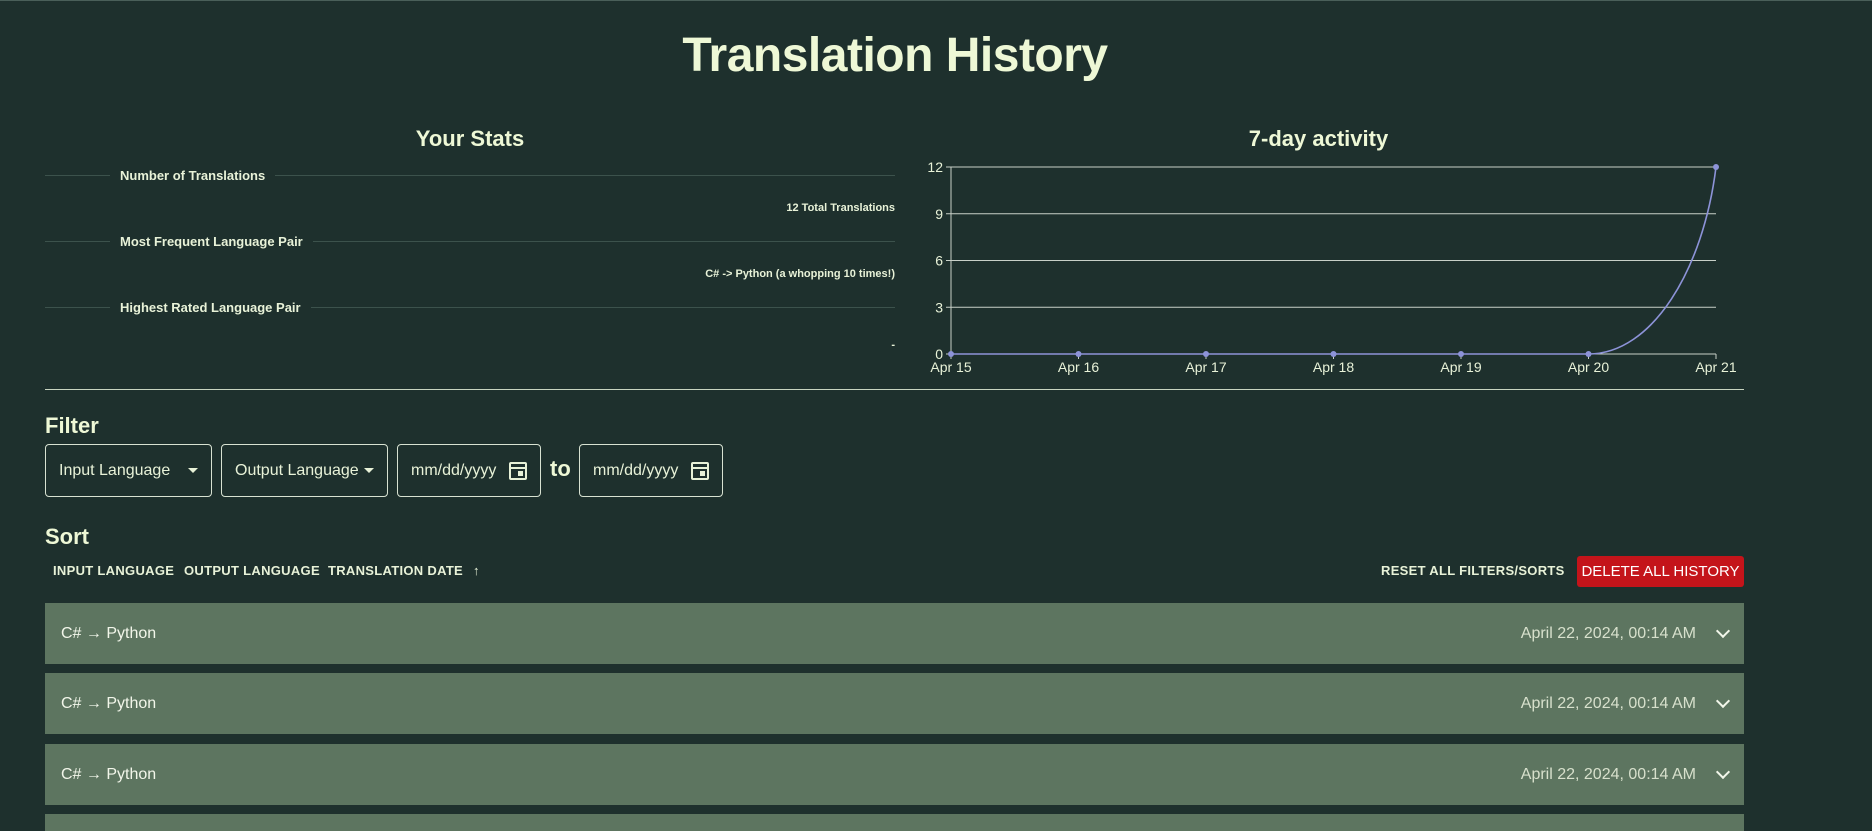  I want to click on sort-translation-date-button: TRANSLATION DATE ↑, so click(404, 570).